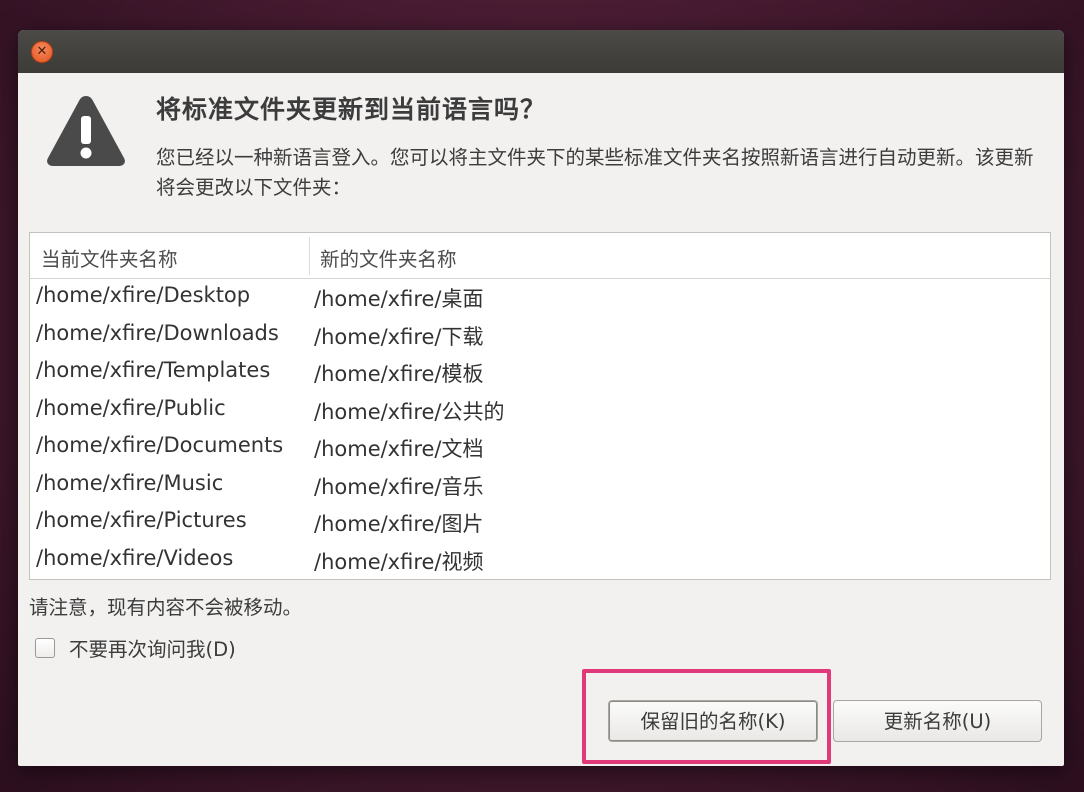 The width and height of the screenshot is (1084, 792). Describe the element at coordinates (388, 257) in the screenshot. I see `column-header-new: 新的文件夹名称` at that location.